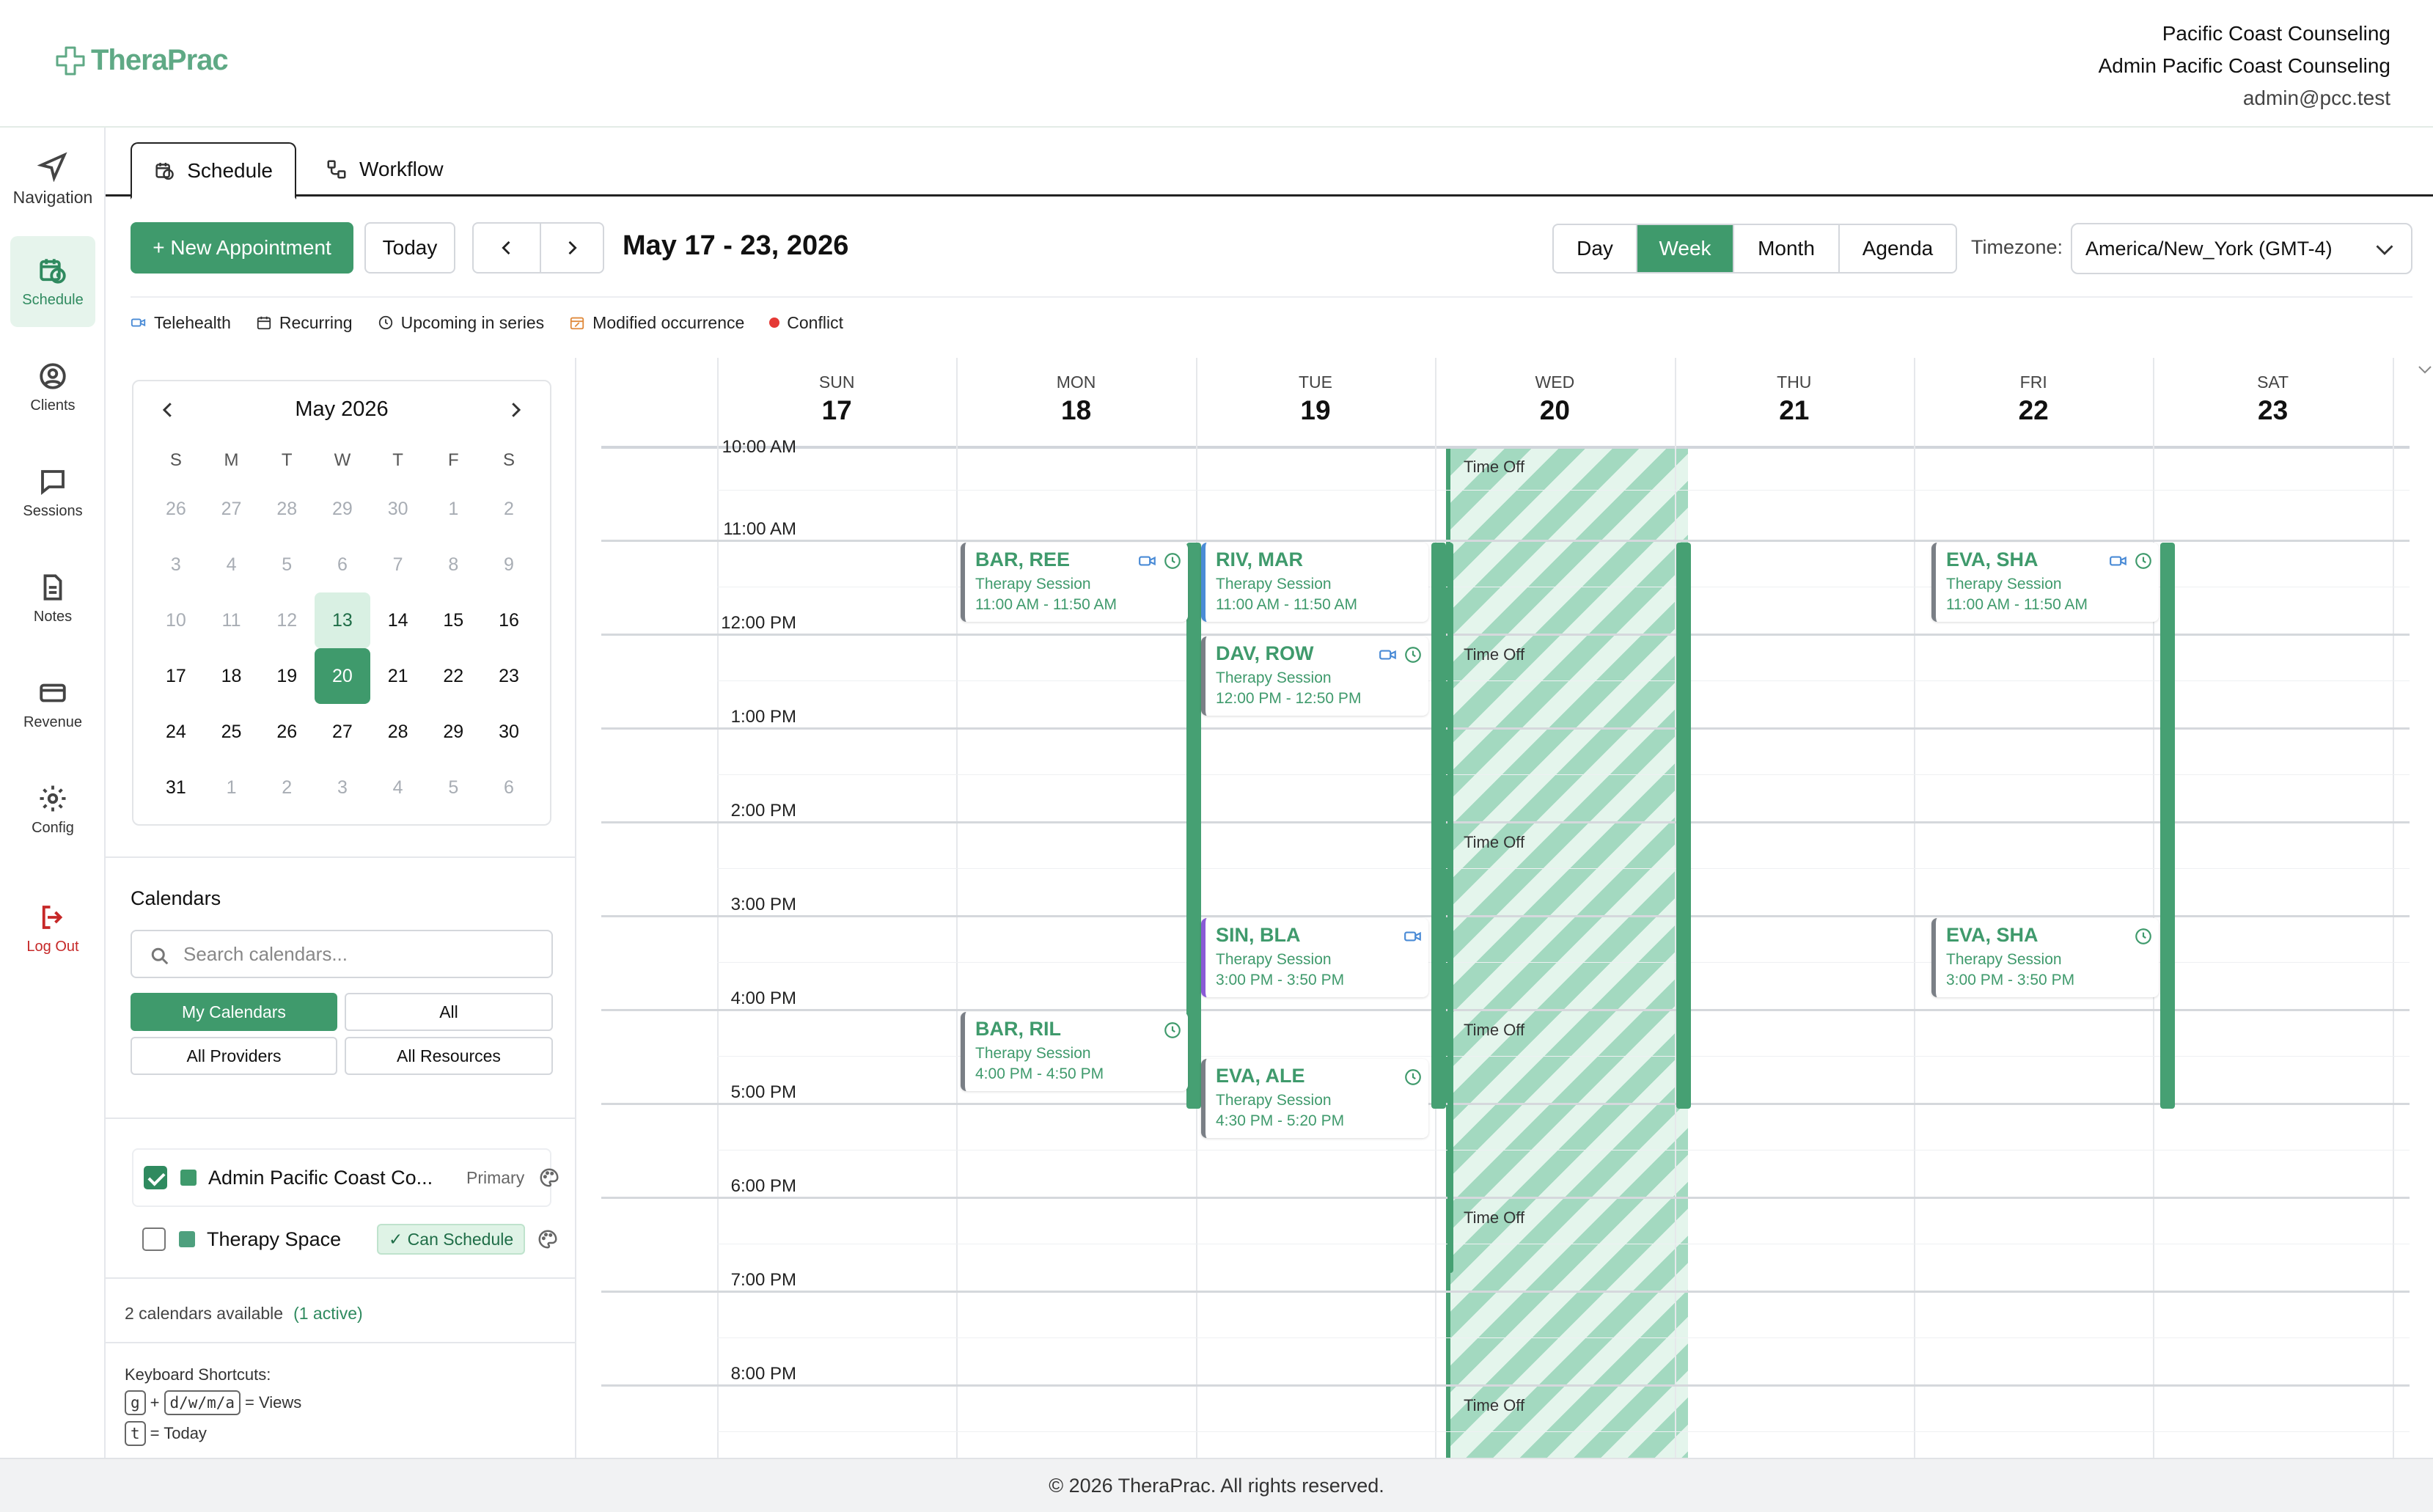 The width and height of the screenshot is (2433, 1512). What do you see at coordinates (1314, 957) in the screenshot?
I see `appointment-card: SIN, BLA Therapy Session 3:00 PM - 3:50 PM` at bounding box center [1314, 957].